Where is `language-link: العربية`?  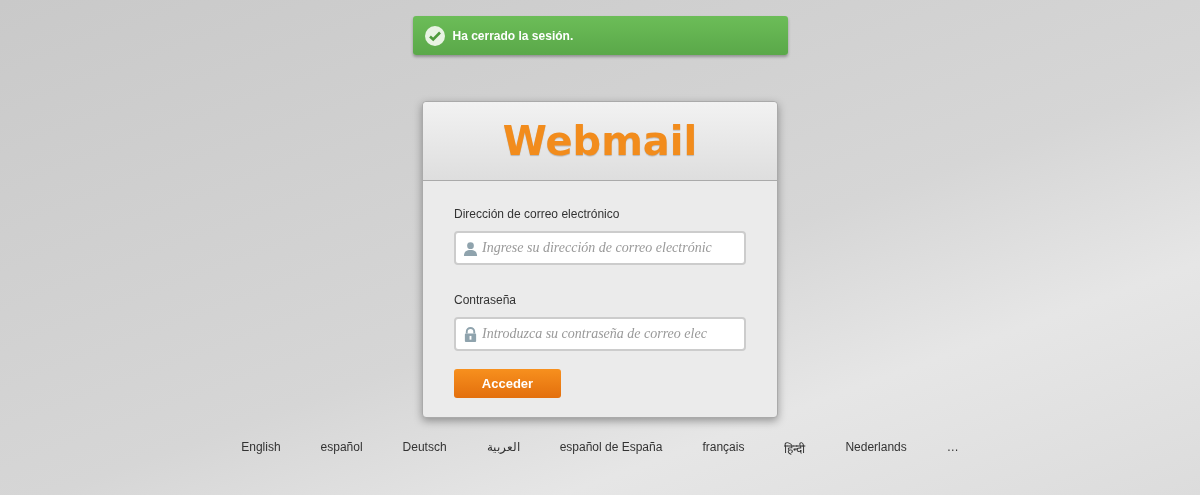
language-link: العربية is located at coordinates (503, 448).